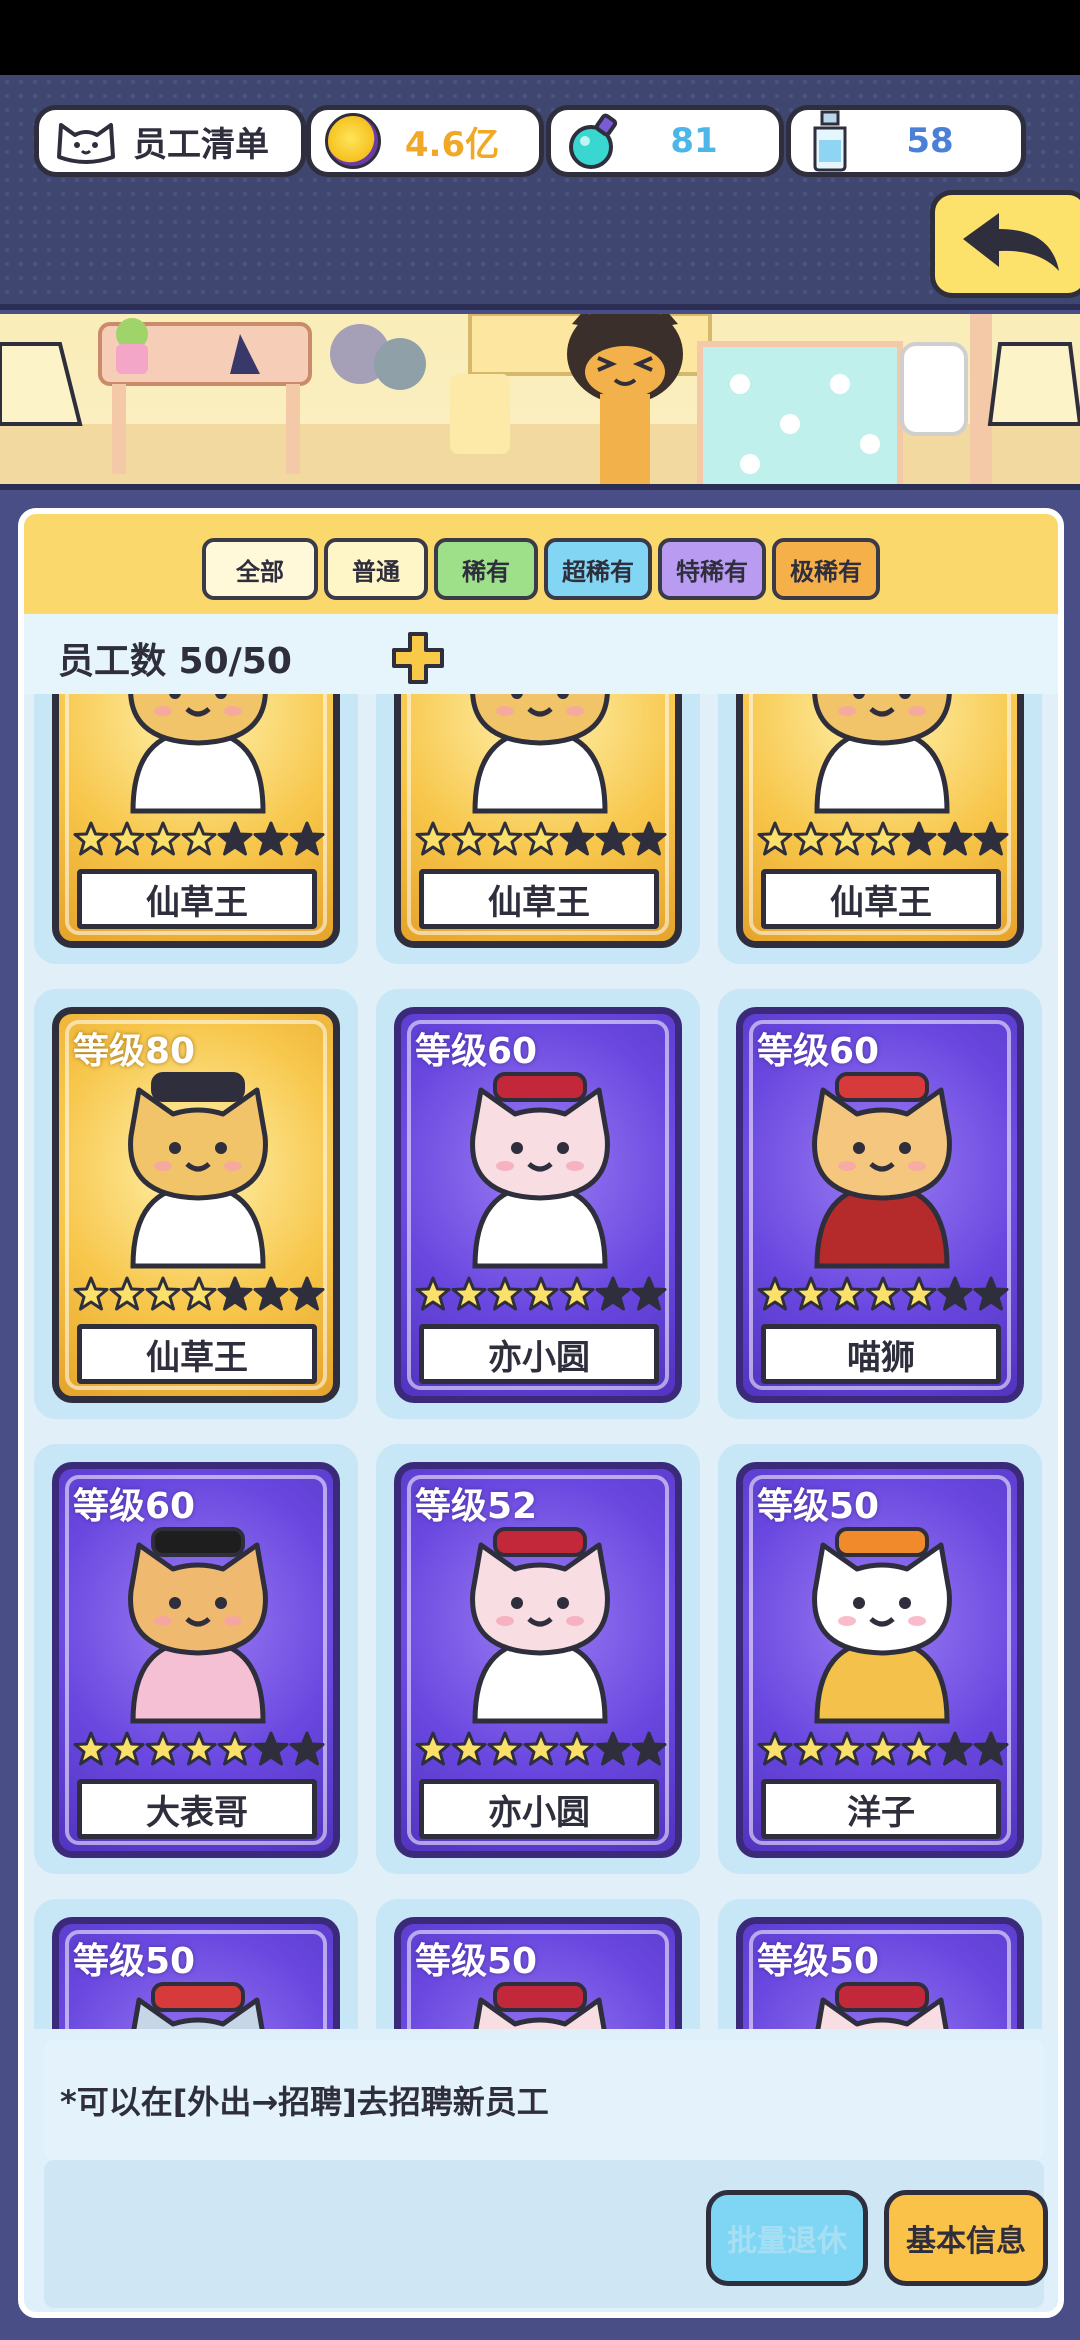 The height and width of the screenshot is (2340, 1080). Describe the element at coordinates (134, 1506) in the screenshot. I see `level-label: 等级60` at that location.